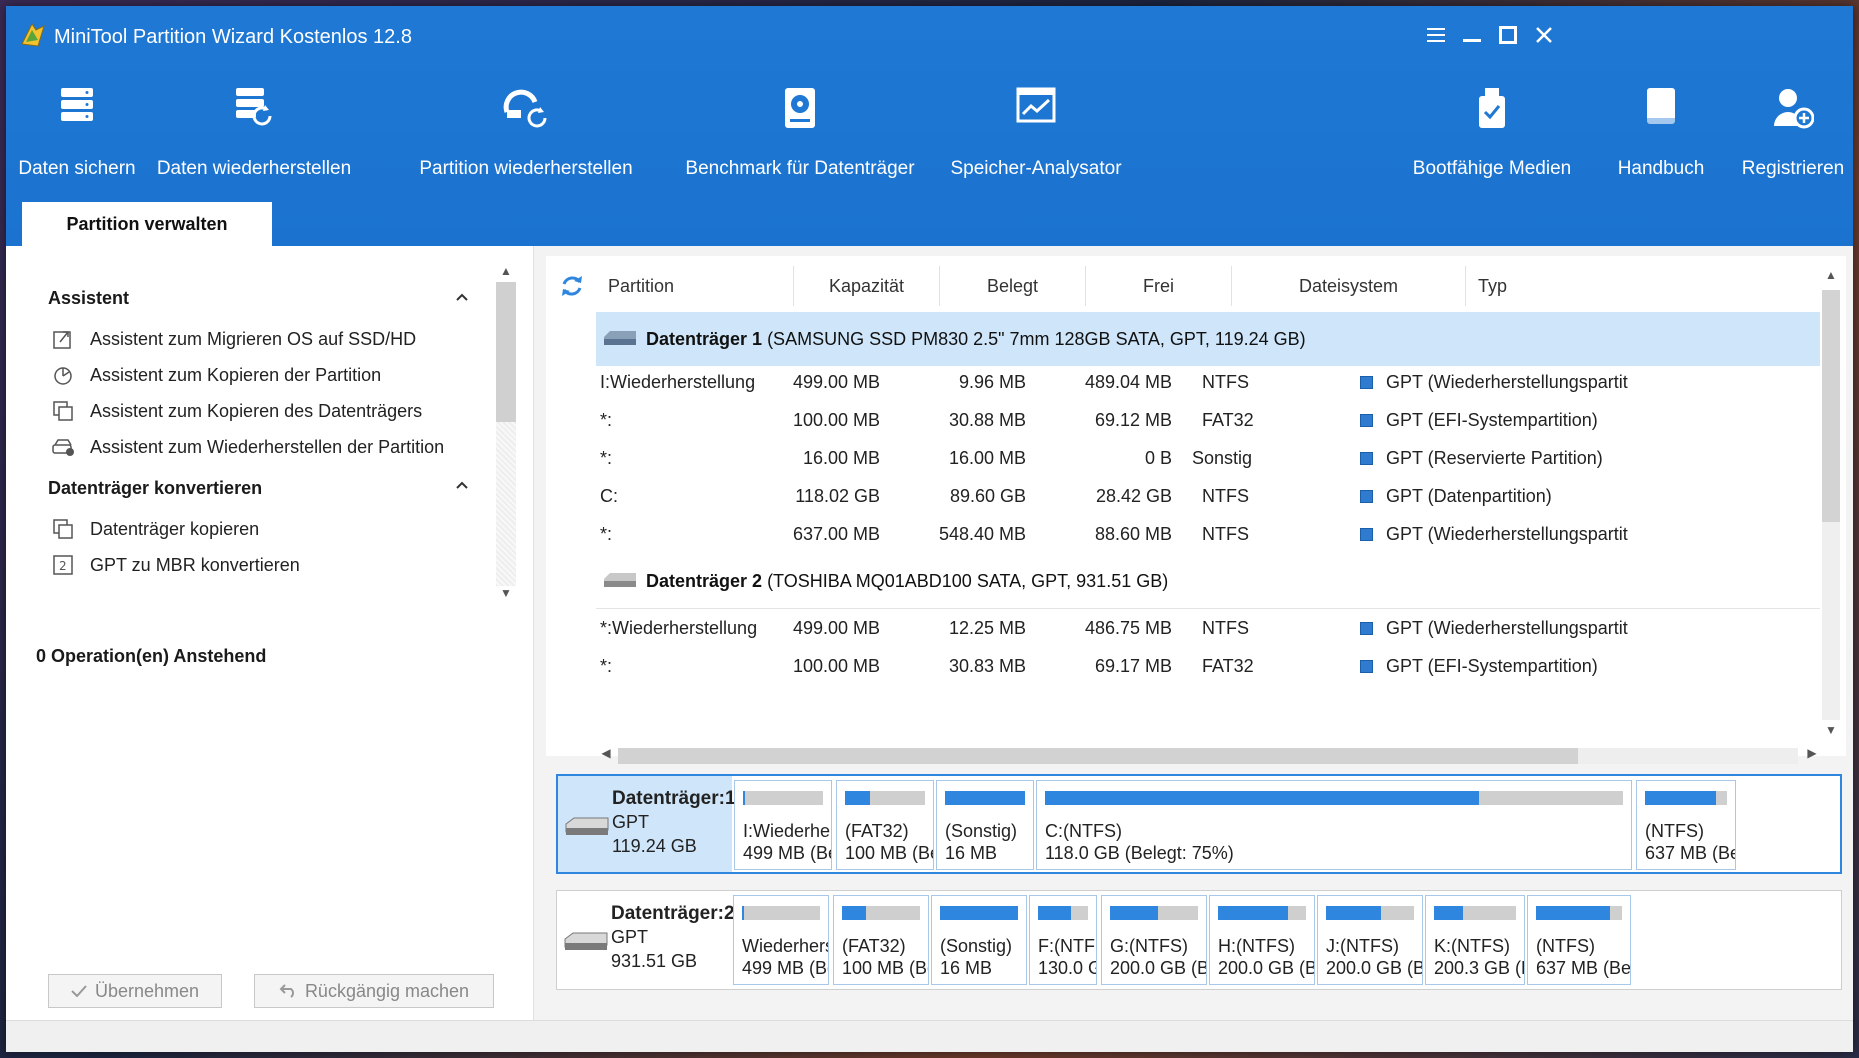 Image resolution: width=1859 pixels, height=1058 pixels. What do you see at coordinates (1036, 136) in the screenshot?
I see `toolbar-space-analyzer-button: Speicher-Analysator` at bounding box center [1036, 136].